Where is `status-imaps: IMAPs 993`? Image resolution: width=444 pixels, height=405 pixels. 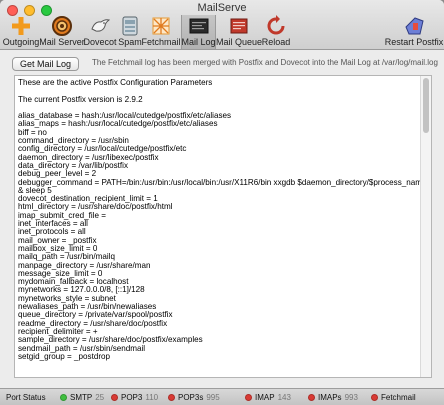 status-imaps: IMAPs 993 is located at coordinates (333, 397).